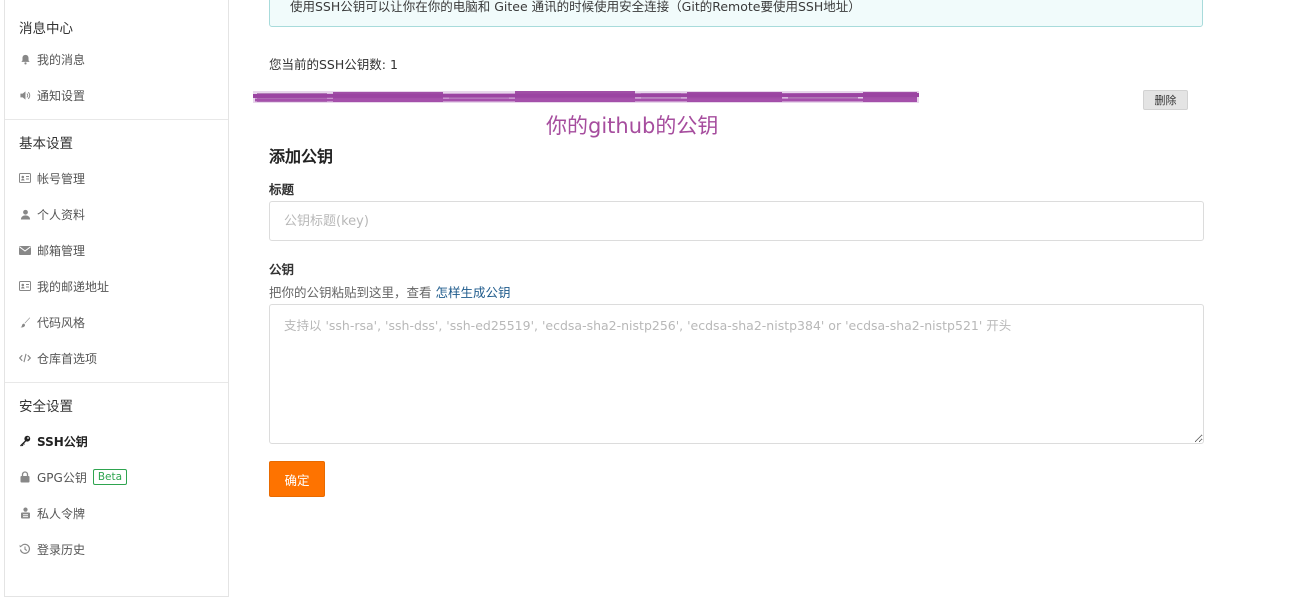 This screenshot has width=1310, height=597. Describe the element at coordinates (61, 322) in the screenshot. I see `sidebar-item-label: 代码风格` at that location.